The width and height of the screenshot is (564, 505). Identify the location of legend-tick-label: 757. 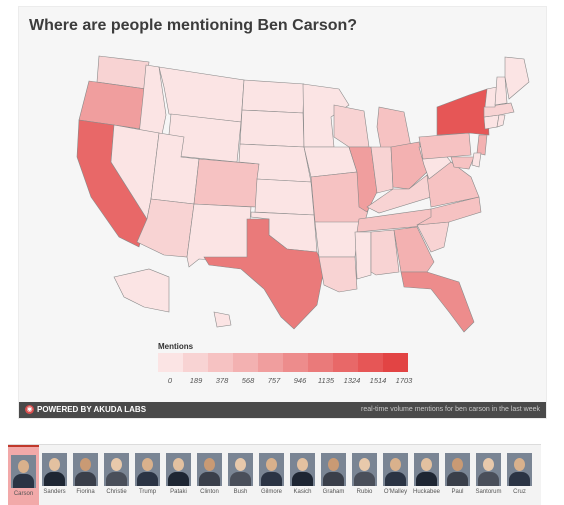
(274, 380).